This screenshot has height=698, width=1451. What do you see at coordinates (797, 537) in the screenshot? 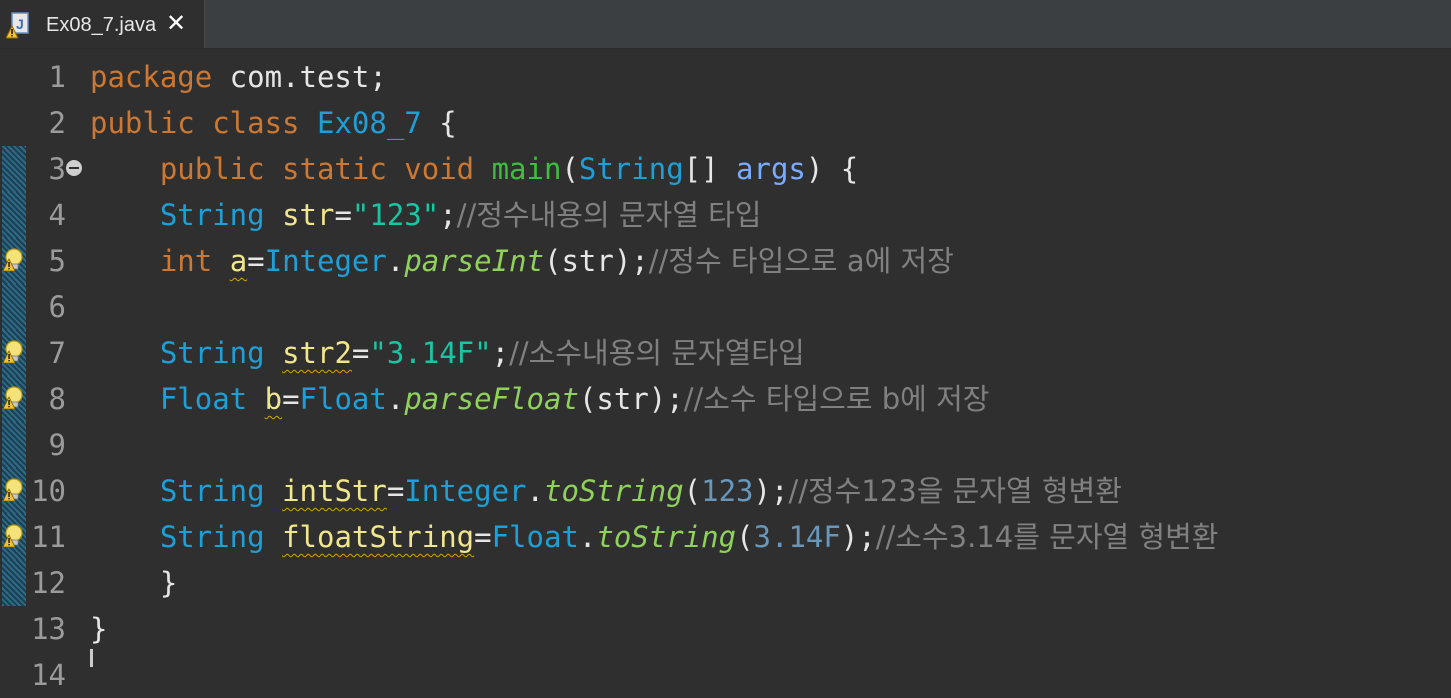
I see `code-token: 3.14F` at bounding box center [797, 537].